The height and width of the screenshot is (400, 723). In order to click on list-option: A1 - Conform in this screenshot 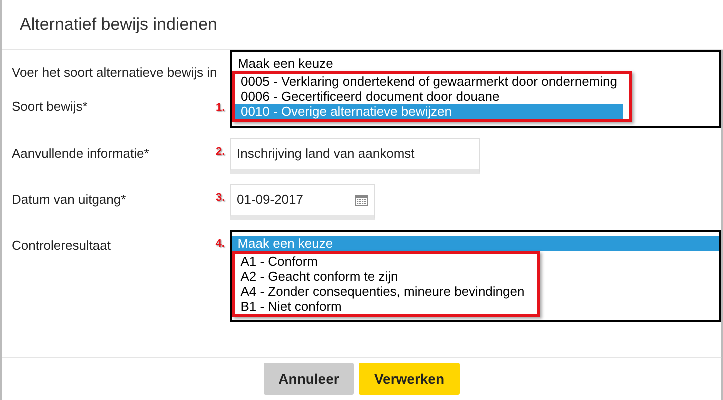, I will do `click(382, 261)`.